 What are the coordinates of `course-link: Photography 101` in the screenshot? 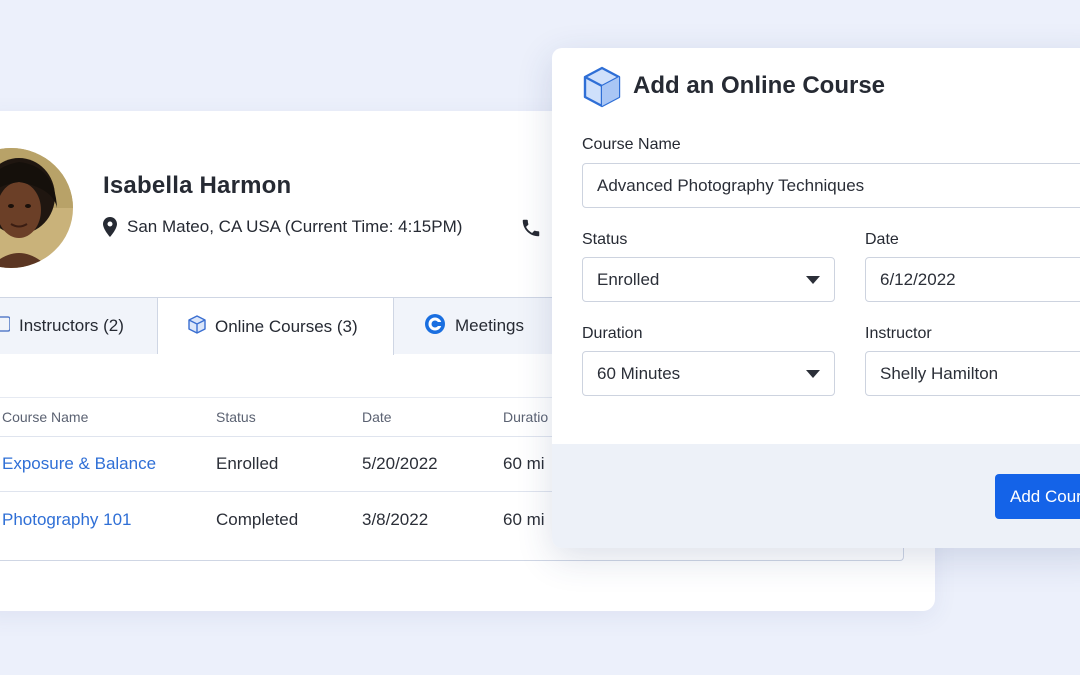 It's located at (67, 519).